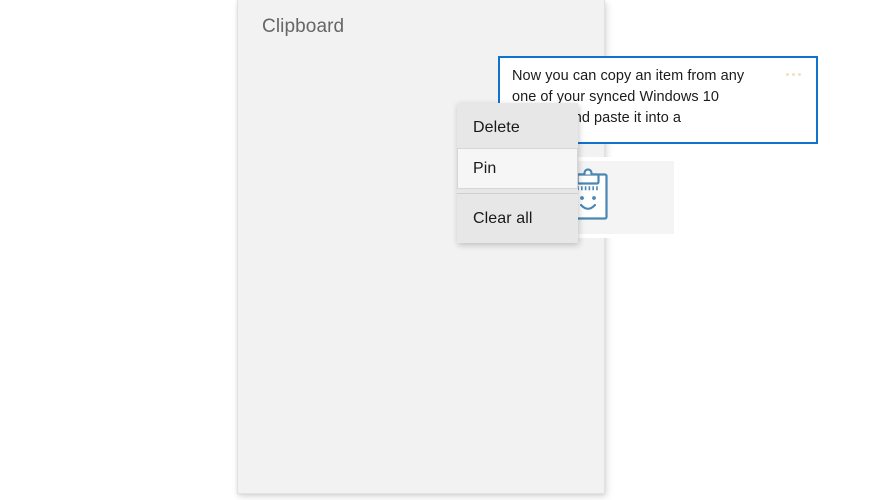 The image size is (887, 500). Describe the element at coordinates (517, 127) in the screenshot. I see `menu-item-delete: Delete` at that location.